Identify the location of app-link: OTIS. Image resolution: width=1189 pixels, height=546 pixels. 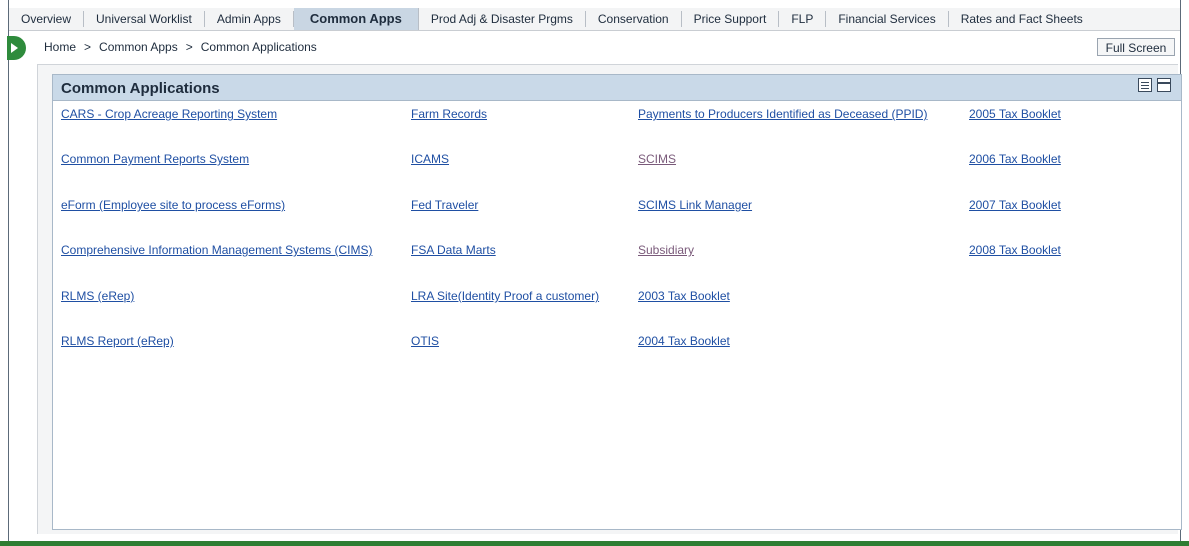
(425, 341).